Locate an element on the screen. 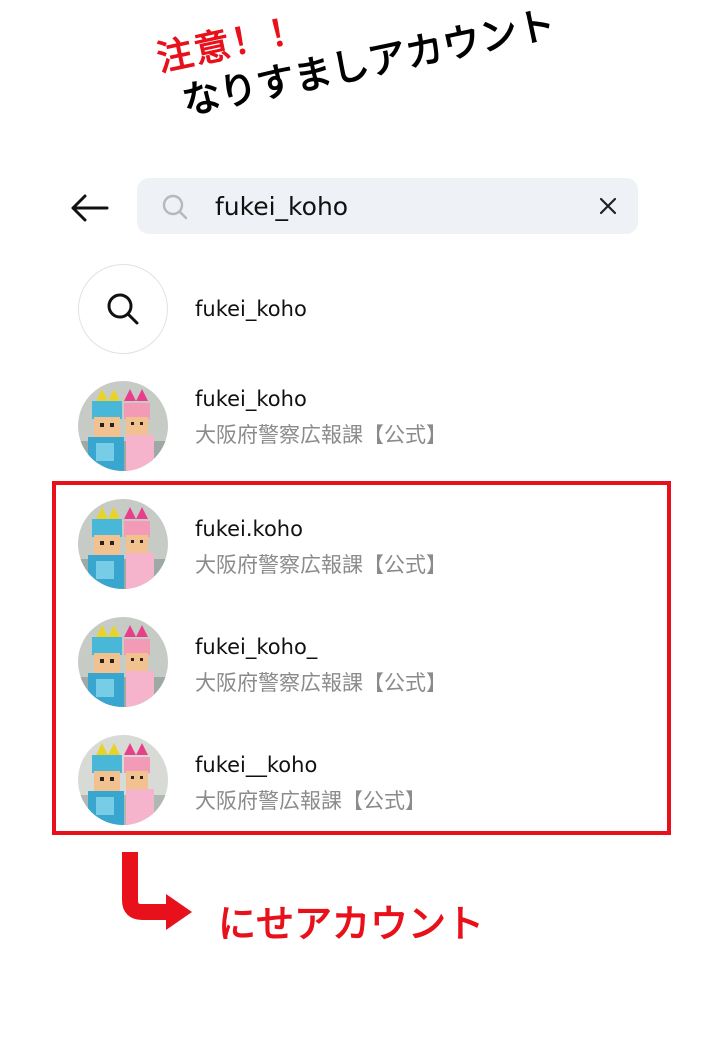  bent-arrow-icon is located at coordinates (157, 891).